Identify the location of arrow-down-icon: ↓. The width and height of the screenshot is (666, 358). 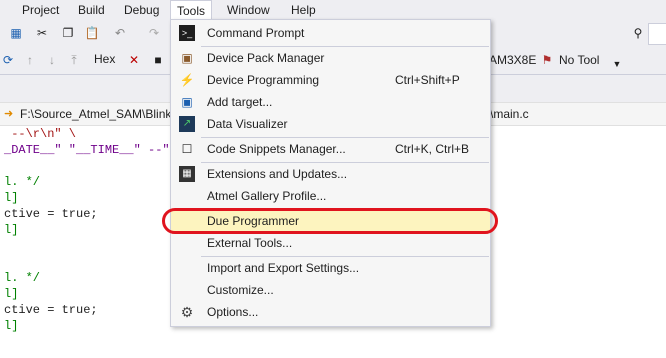
(52, 60).